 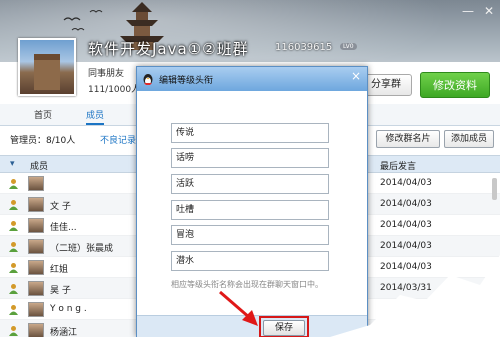 I want to click on red-arrow-annotation, so click(x=238, y=308).